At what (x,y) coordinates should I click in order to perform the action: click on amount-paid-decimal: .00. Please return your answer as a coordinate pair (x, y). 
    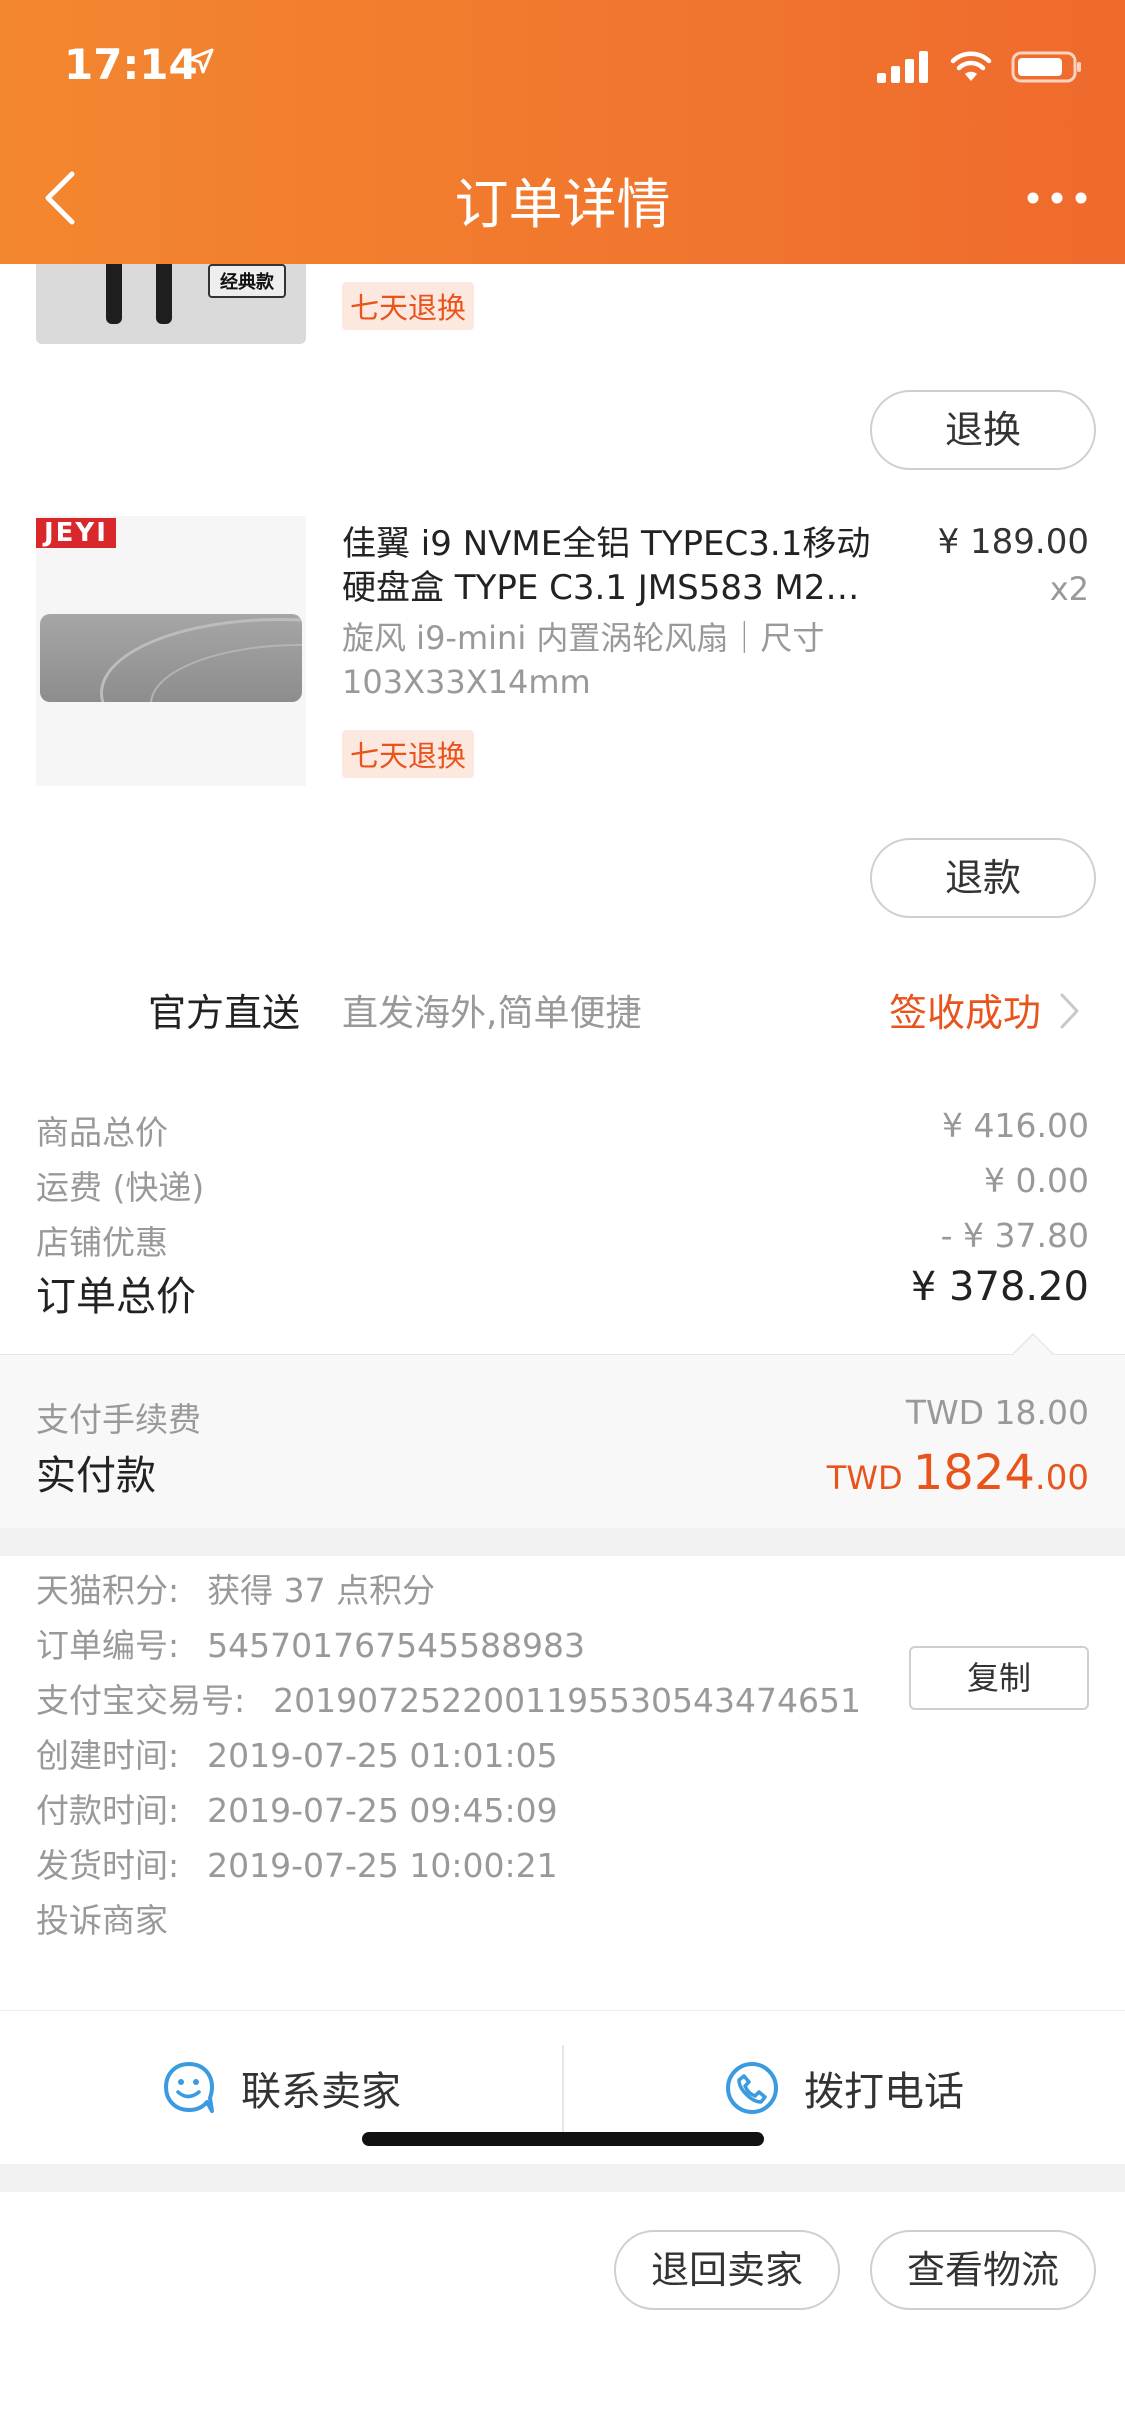
    Looking at the image, I should click on (1061, 1478).